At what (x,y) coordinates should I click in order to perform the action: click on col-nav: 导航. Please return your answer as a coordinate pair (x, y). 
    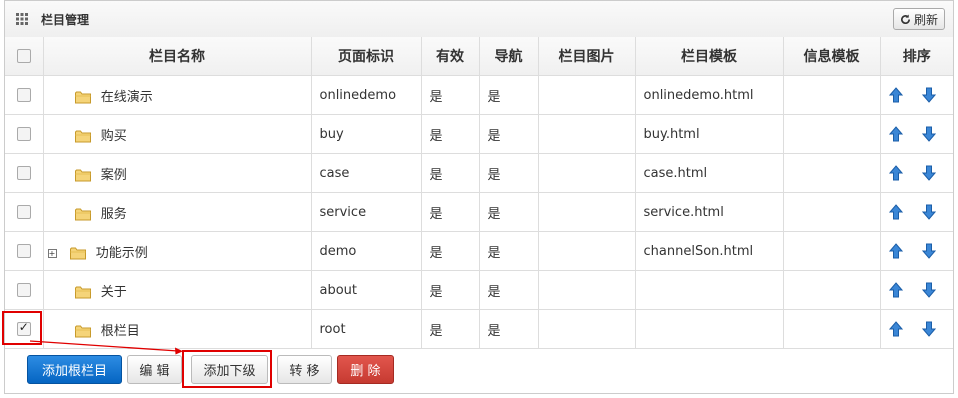
    Looking at the image, I should click on (509, 56).